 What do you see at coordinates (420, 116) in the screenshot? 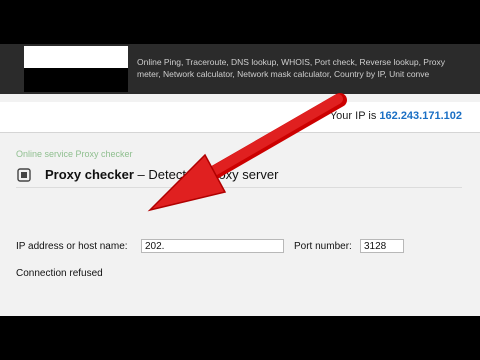
I see `your-ip-value: 162.243.171.102` at bounding box center [420, 116].